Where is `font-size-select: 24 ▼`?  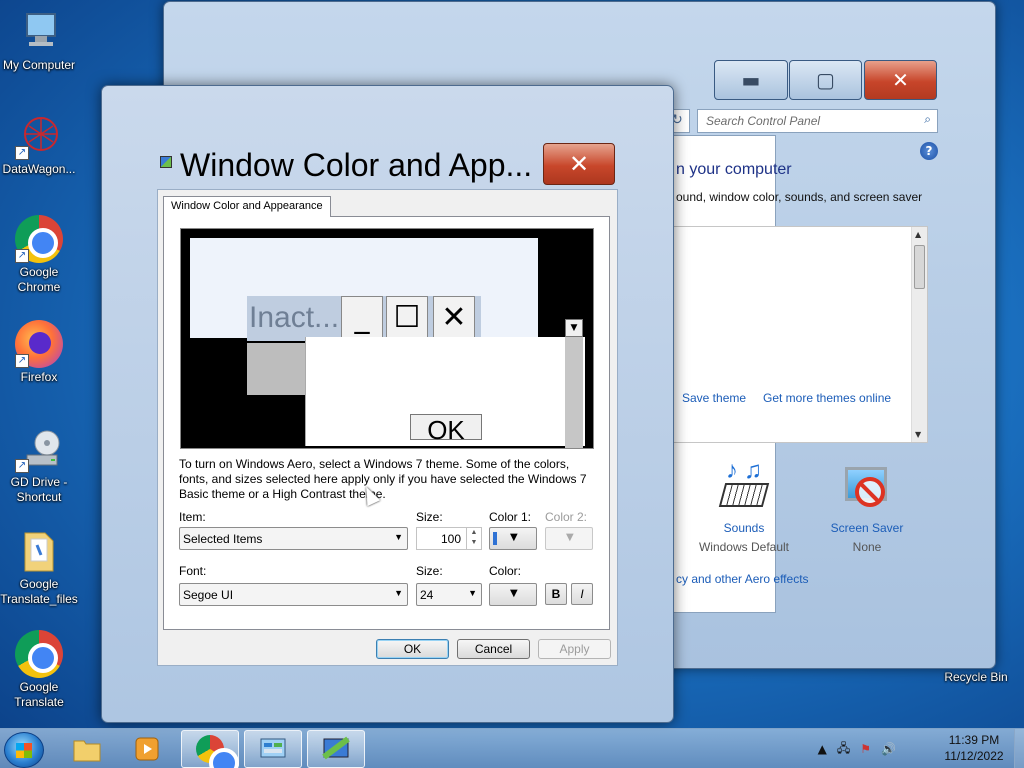 font-size-select: 24 ▼ is located at coordinates (449, 594).